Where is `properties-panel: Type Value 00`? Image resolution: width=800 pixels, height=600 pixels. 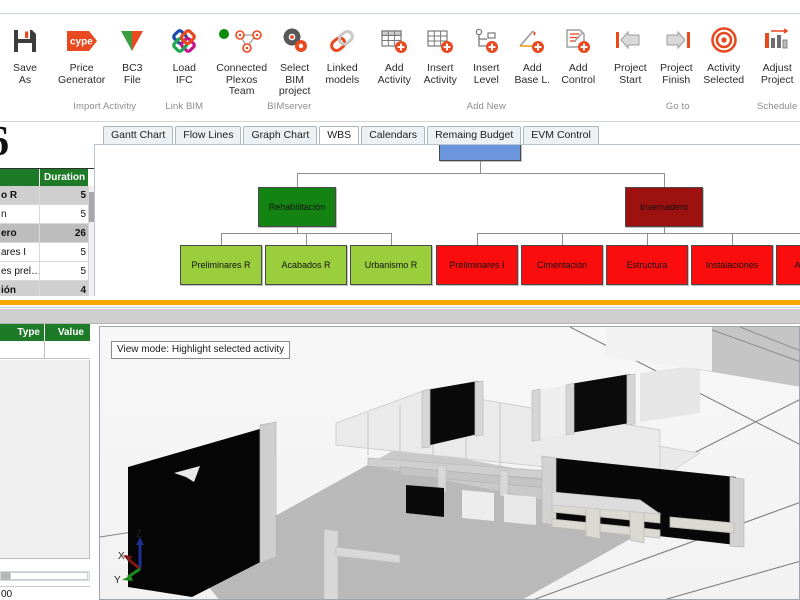 properties-panel: Type Value 00 is located at coordinates (47, 462).